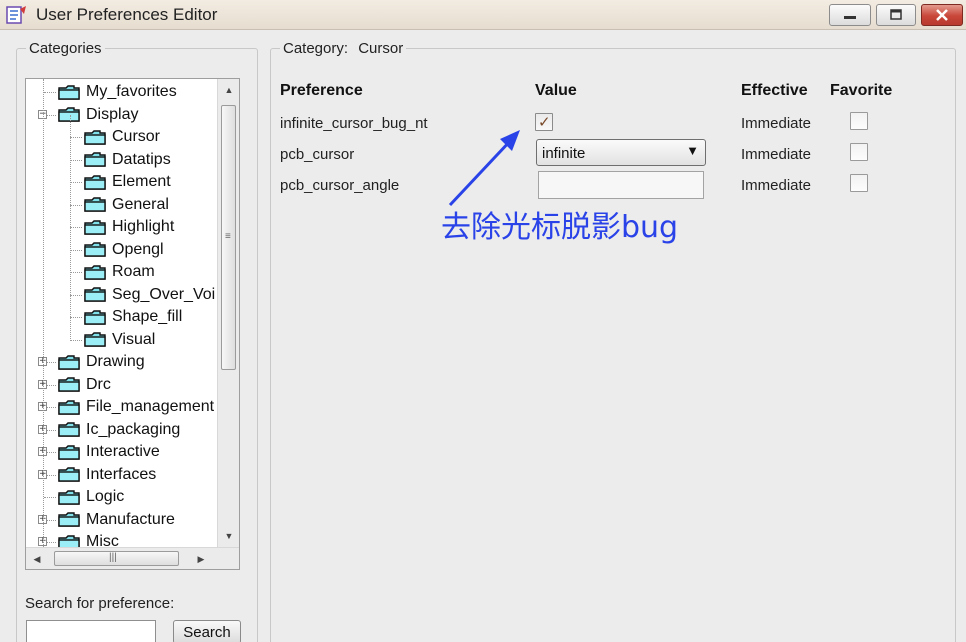  What do you see at coordinates (16, 15) in the screenshot?
I see `app-icon` at bounding box center [16, 15].